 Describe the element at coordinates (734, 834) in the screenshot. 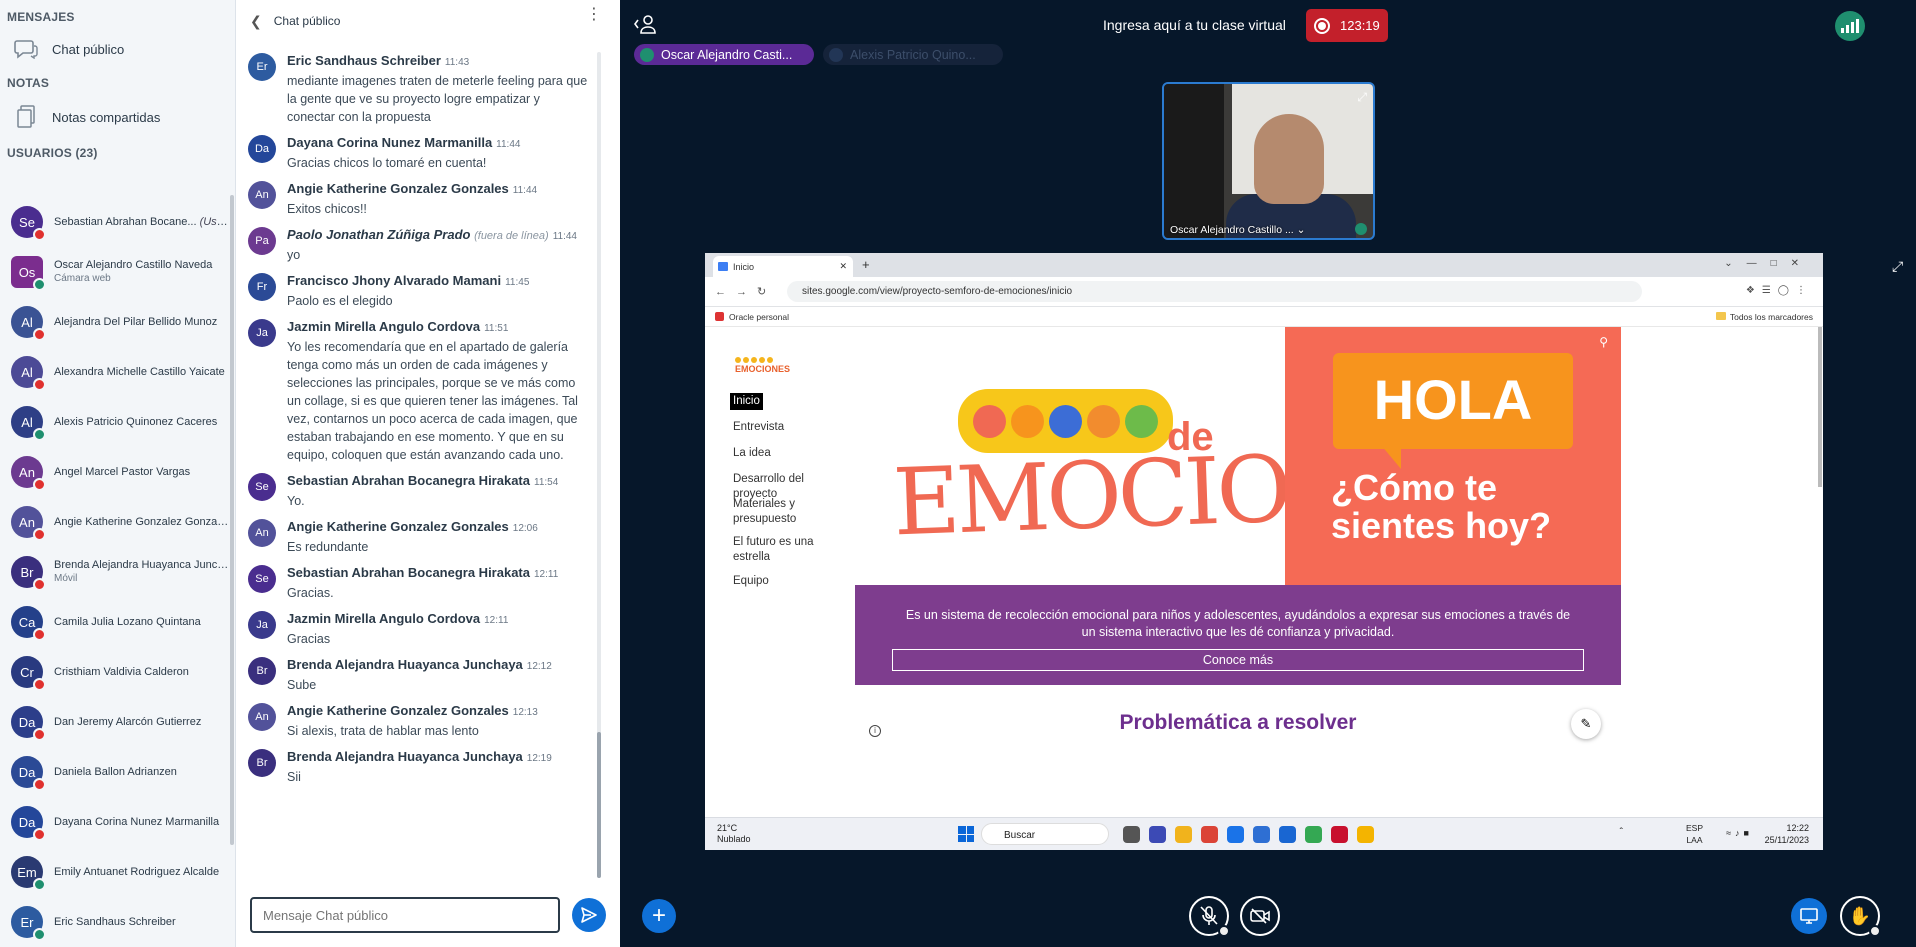

I see `weather-widget: 21°C Nublado` at that location.